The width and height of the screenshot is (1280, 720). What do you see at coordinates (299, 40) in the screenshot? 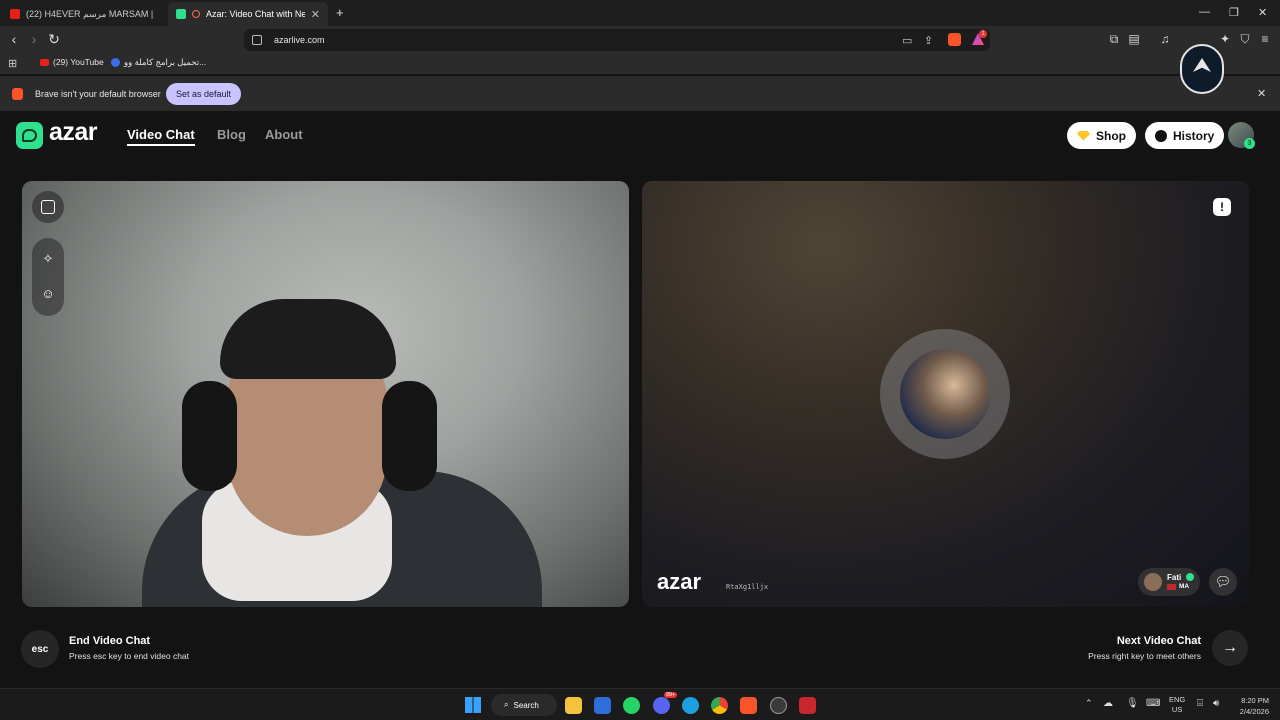
I see `url-text: azarlive.com` at bounding box center [299, 40].